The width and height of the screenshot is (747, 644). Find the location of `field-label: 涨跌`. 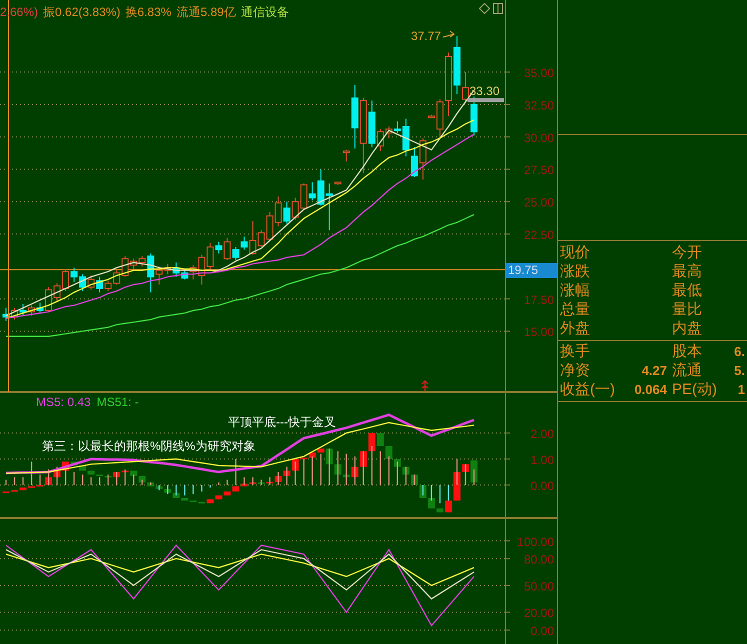

field-label: 涨跌 is located at coordinates (575, 271).